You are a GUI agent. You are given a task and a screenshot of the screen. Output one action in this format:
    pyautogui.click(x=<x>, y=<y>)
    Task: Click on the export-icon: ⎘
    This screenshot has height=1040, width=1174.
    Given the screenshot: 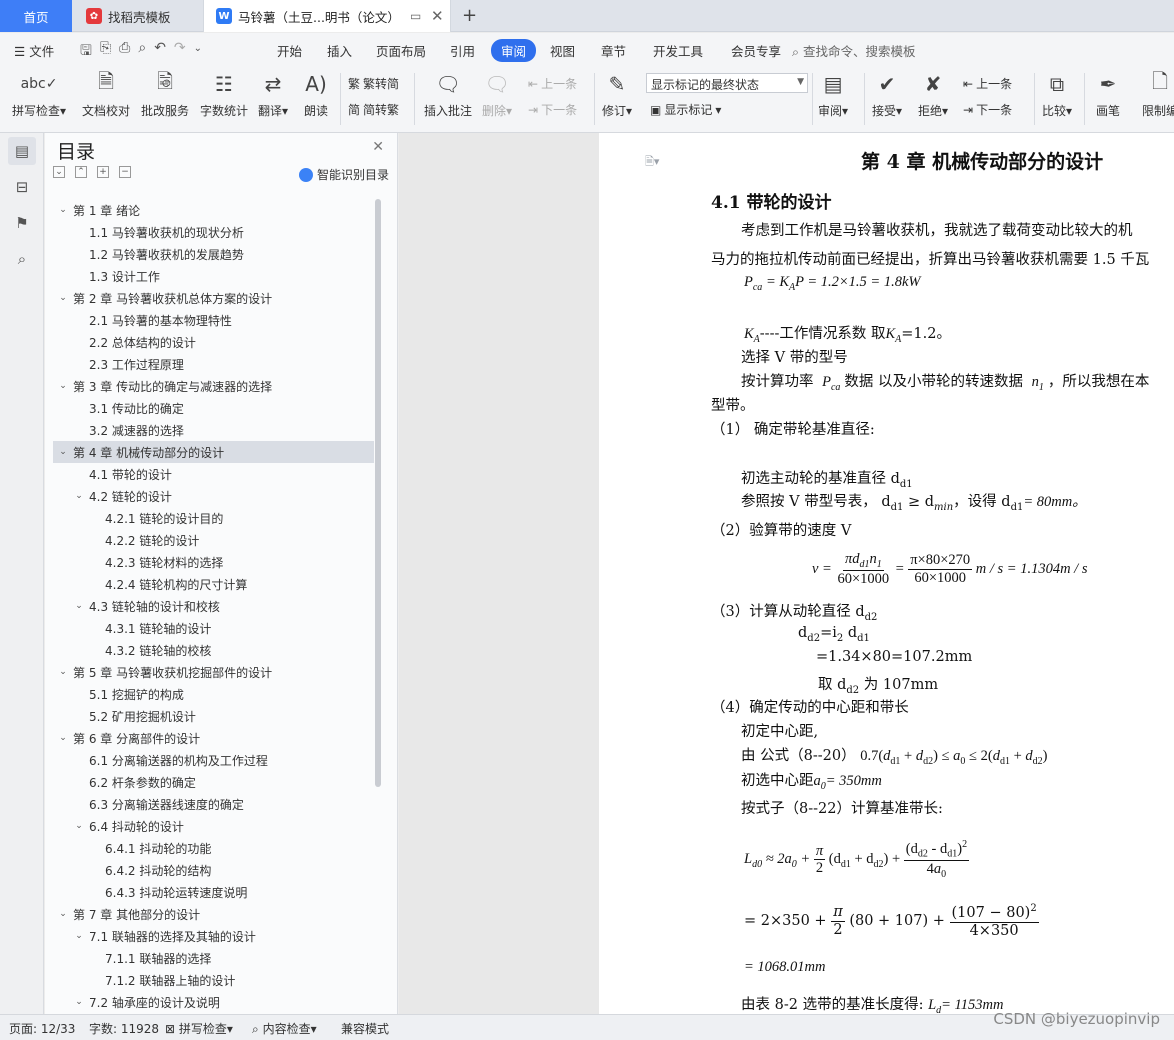 What is the action you would take?
    pyautogui.click(x=105, y=52)
    